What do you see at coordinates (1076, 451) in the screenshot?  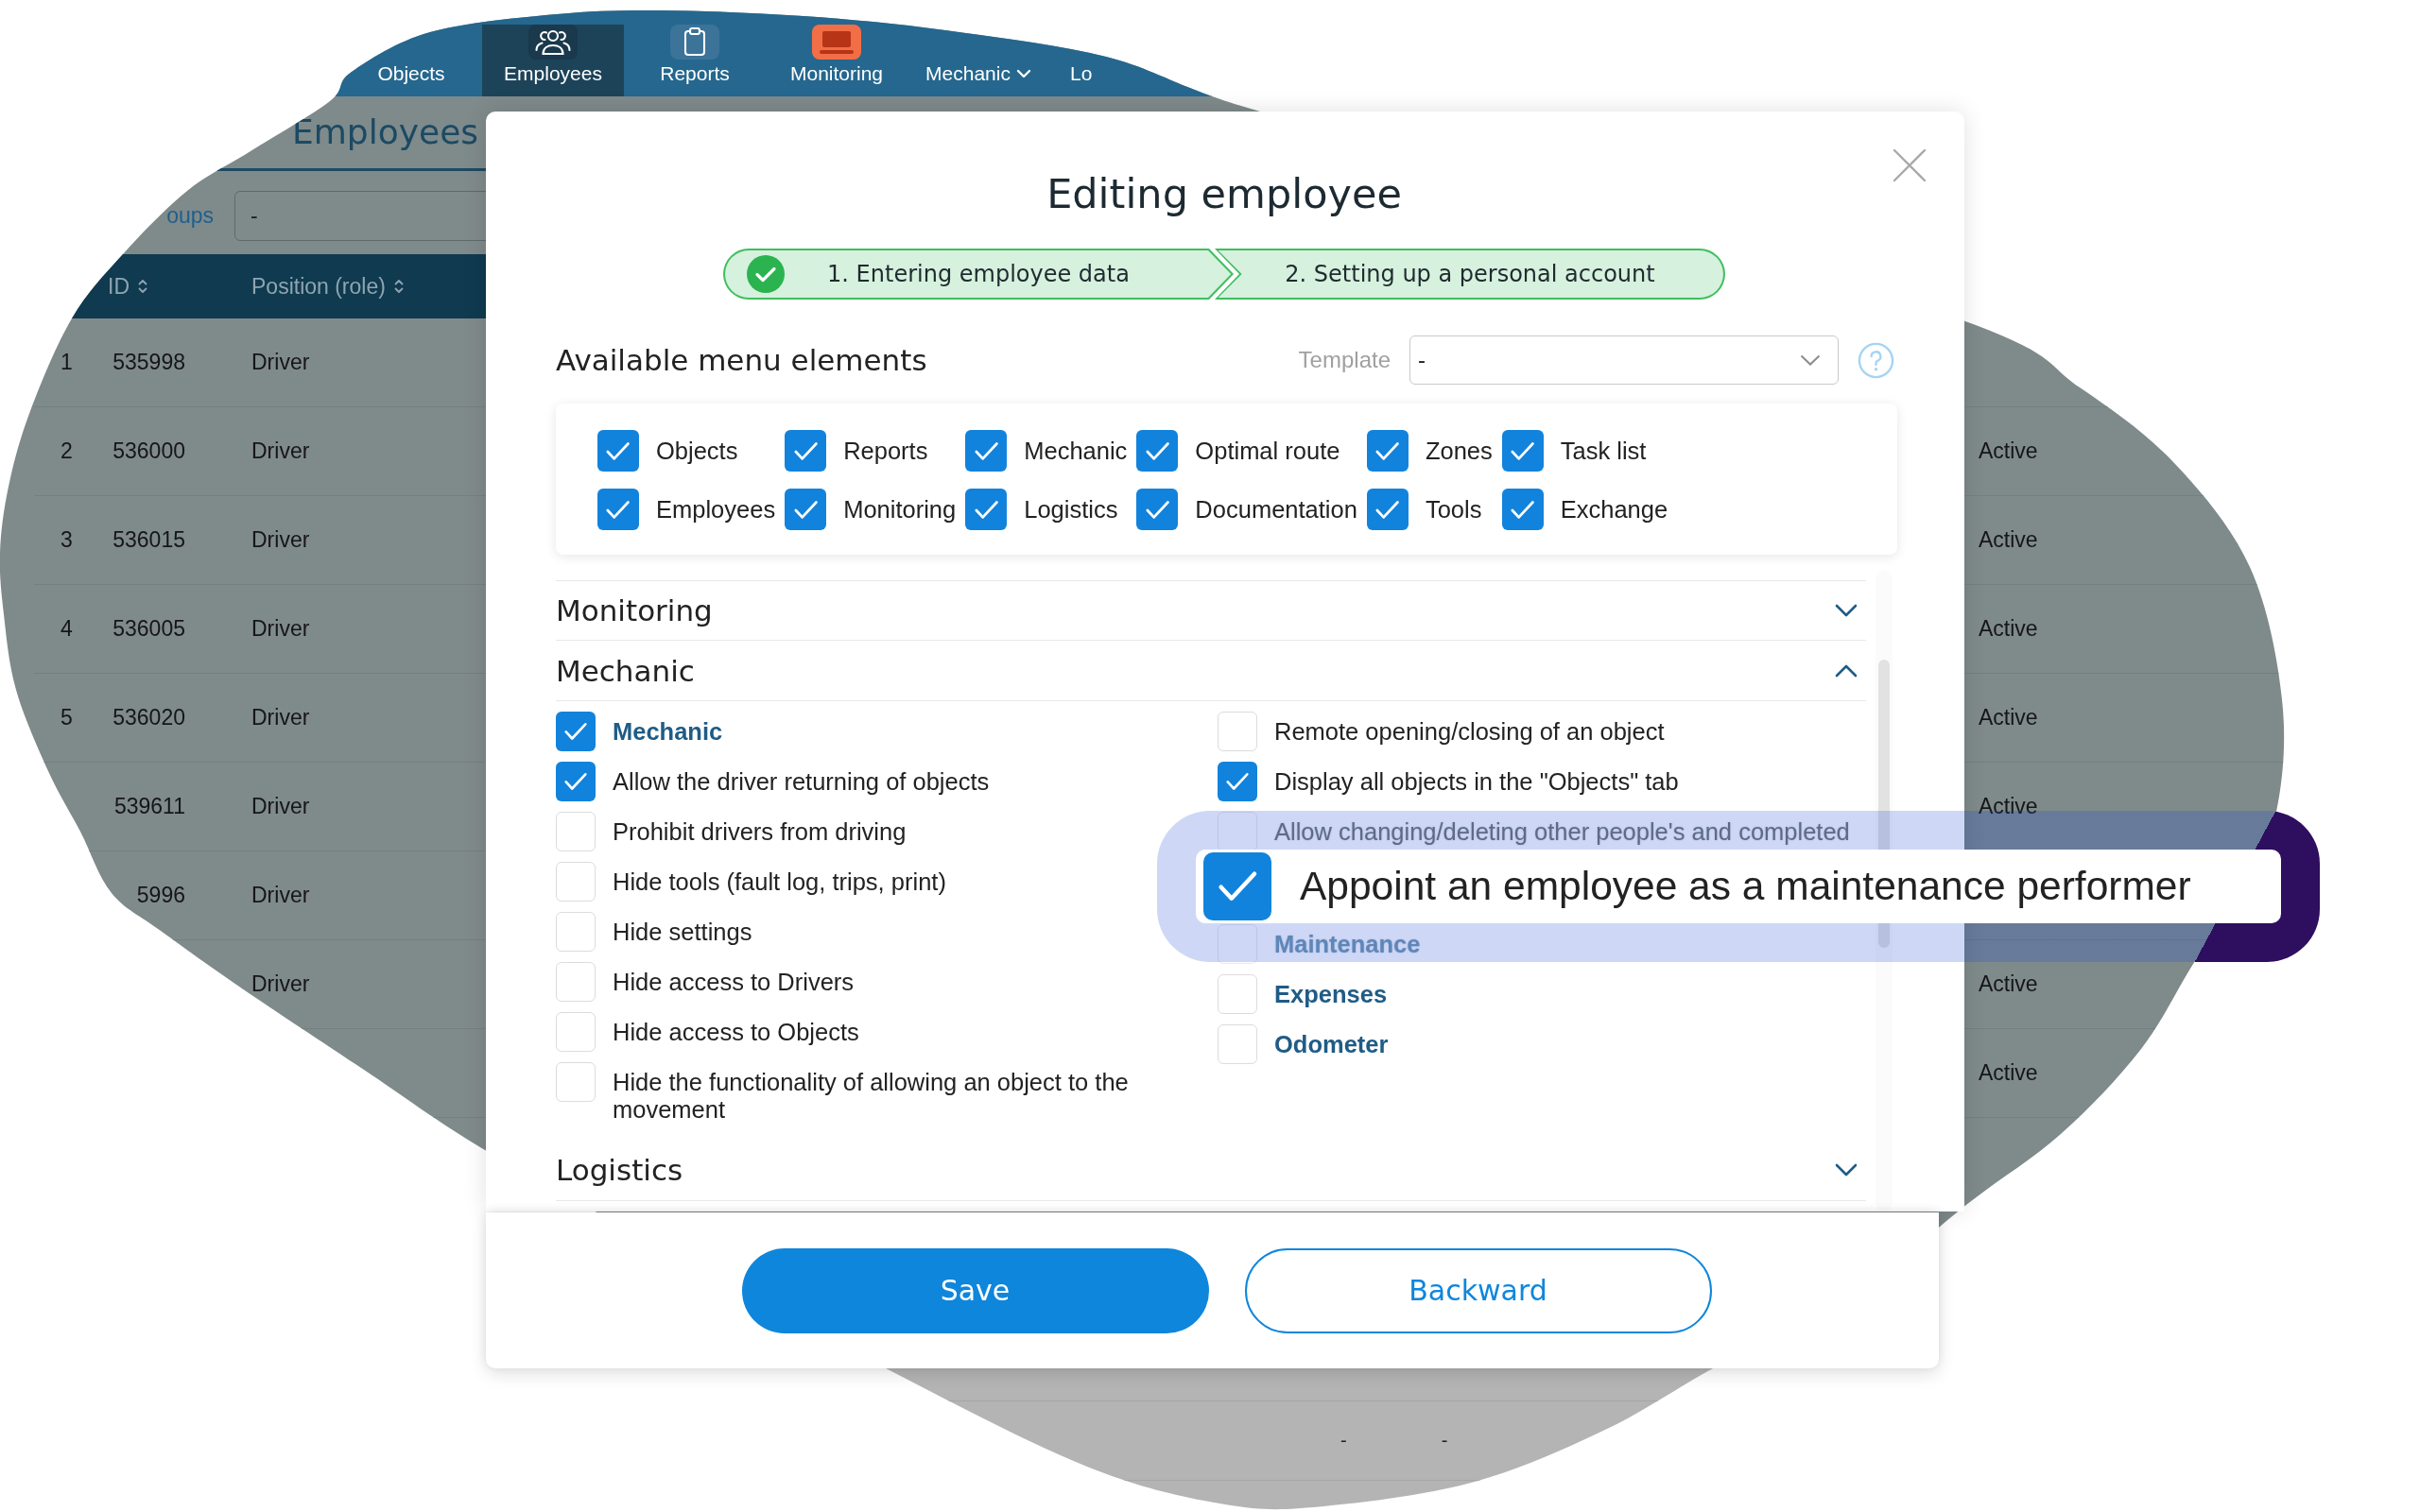 I see `checkbox-label: Mechanic` at bounding box center [1076, 451].